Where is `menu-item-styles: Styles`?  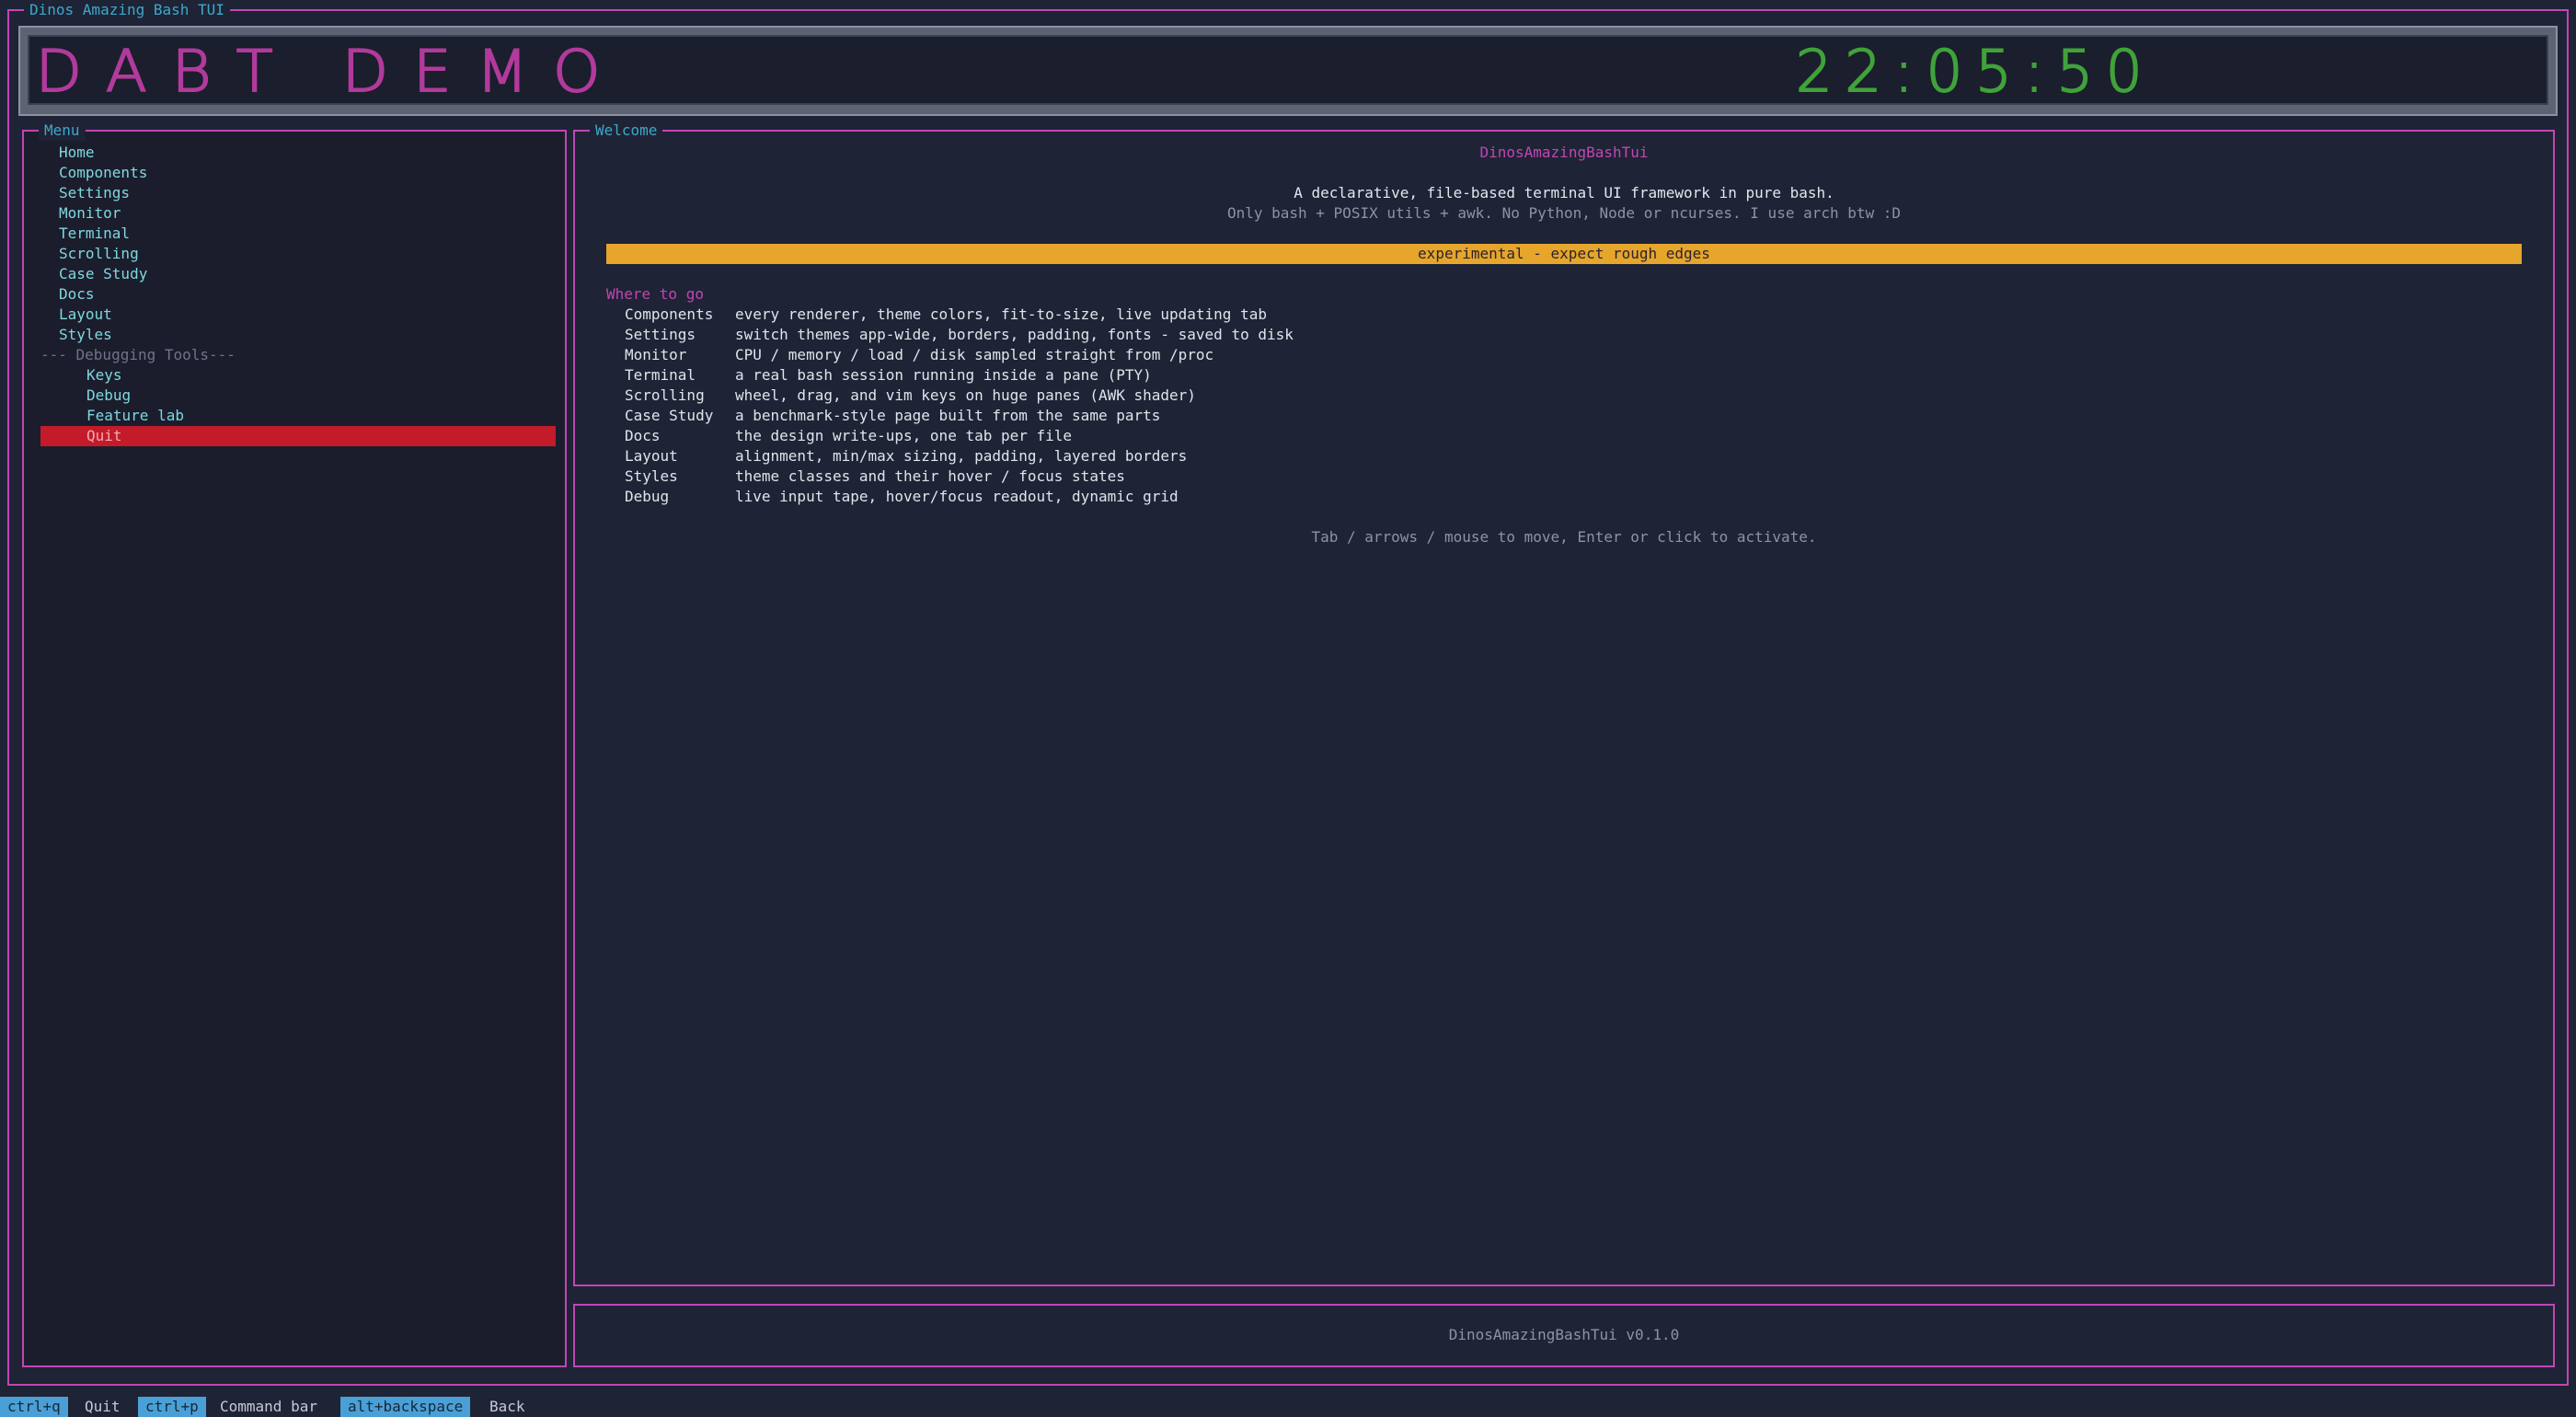 menu-item-styles: Styles is located at coordinates (298, 335).